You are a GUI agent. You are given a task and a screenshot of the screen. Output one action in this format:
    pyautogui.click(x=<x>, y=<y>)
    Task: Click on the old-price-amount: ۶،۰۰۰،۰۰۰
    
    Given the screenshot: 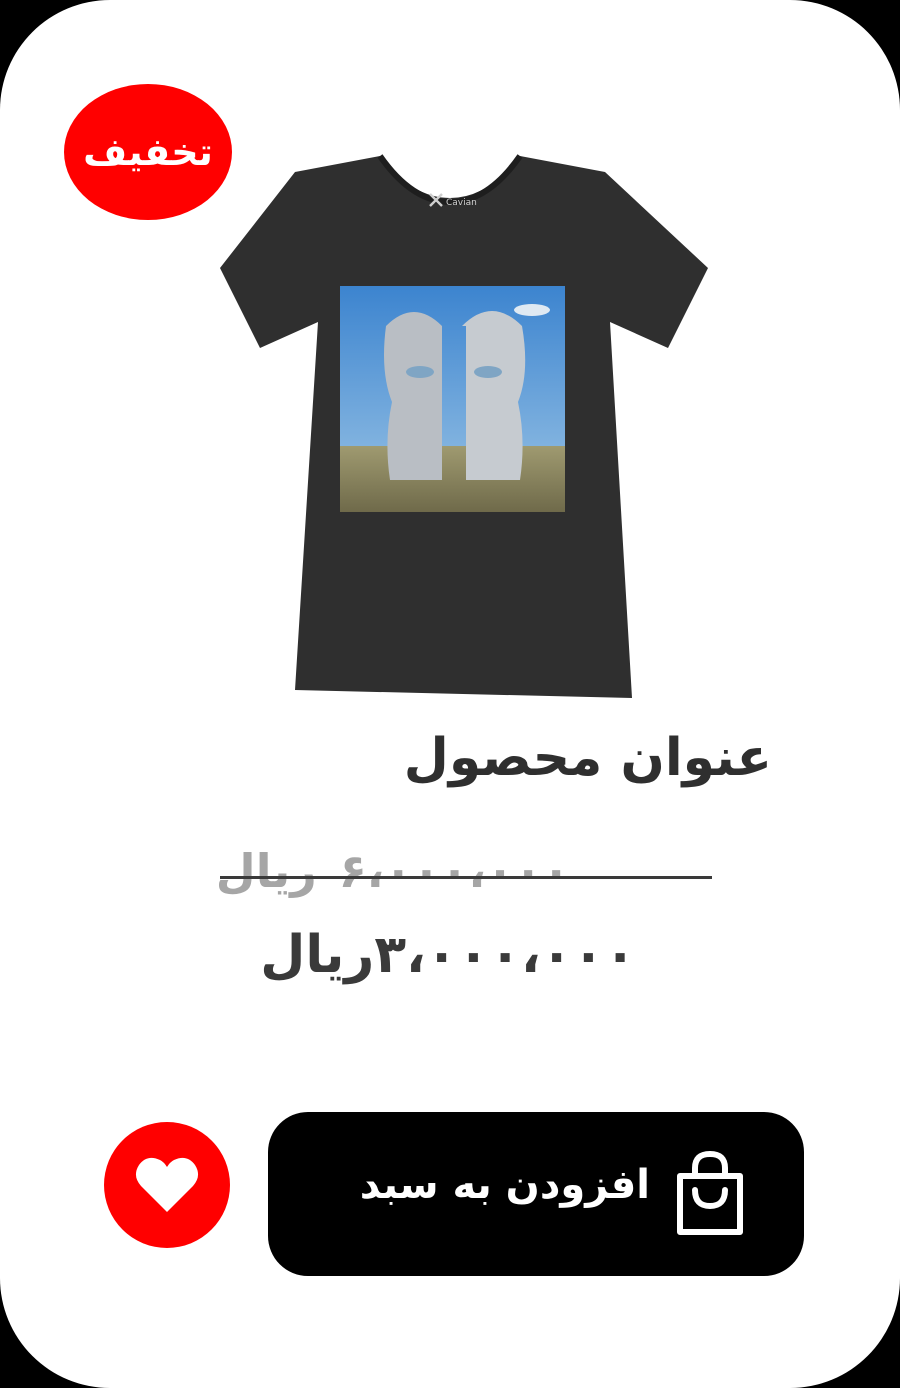 What is the action you would take?
    pyautogui.click(x=454, y=871)
    